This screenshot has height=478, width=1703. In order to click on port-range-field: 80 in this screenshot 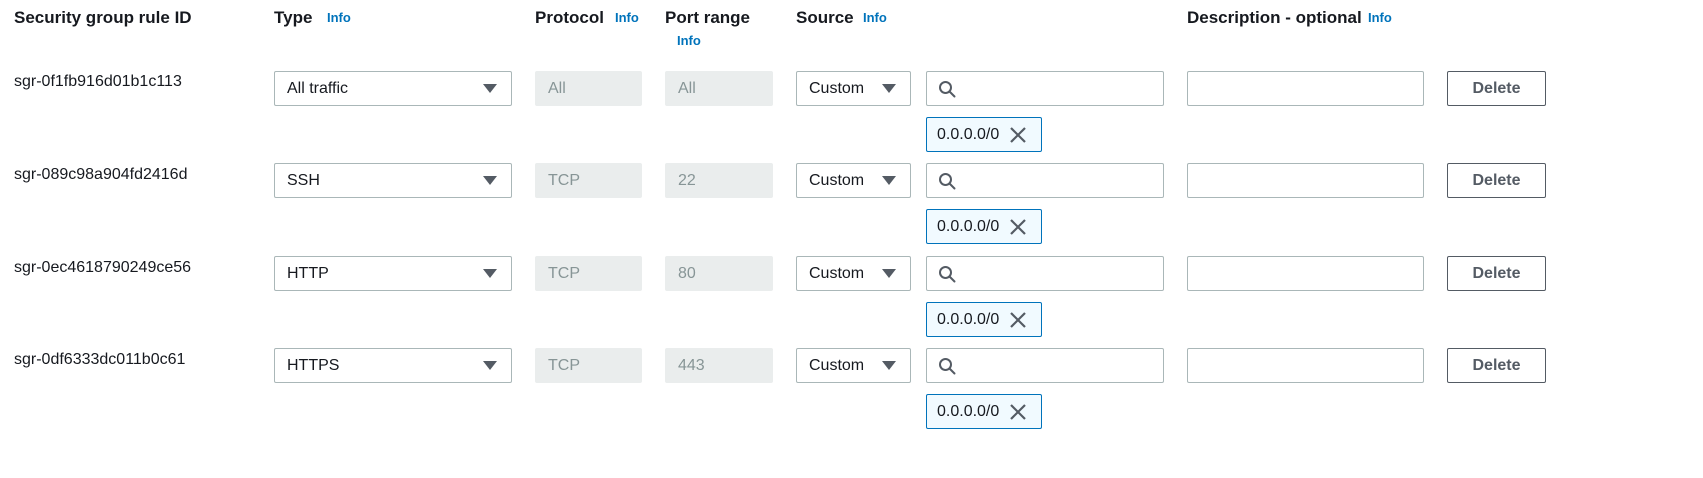, I will do `click(719, 273)`.